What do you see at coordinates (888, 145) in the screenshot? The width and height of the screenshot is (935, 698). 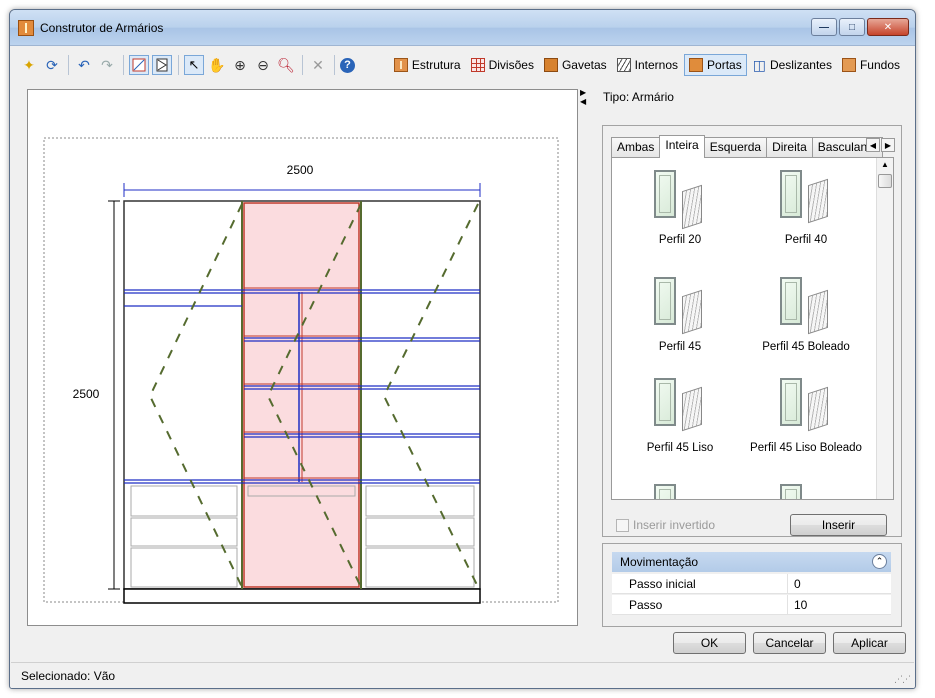 I see `tab-scroll-right-icon: ▶` at bounding box center [888, 145].